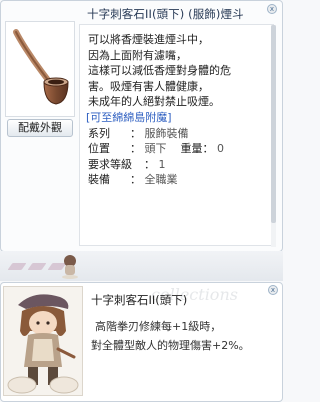 Image resolution: width=320 pixels, height=402 pixels. What do you see at coordinates (40, 128) in the screenshot?
I see `outfit-button: 配戴外觀` at bounding box center [40, 128].